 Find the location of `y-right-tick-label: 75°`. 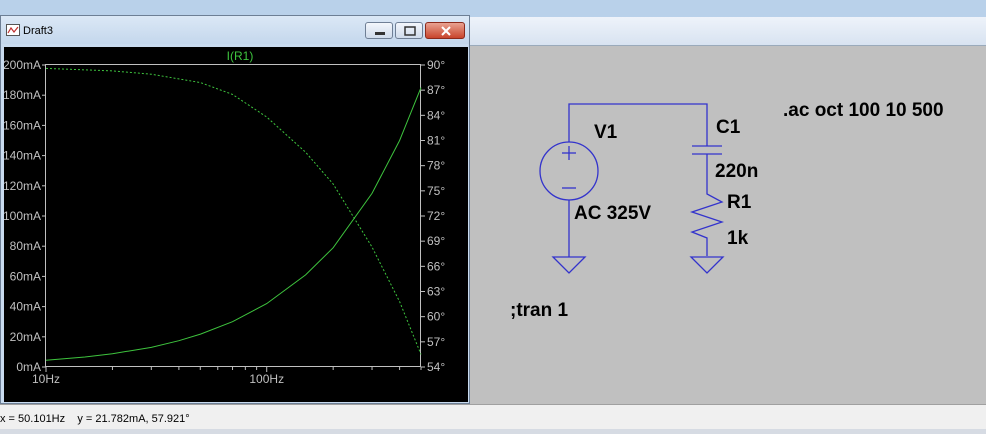

y-right-tick-label: 75° is located at coordinates (436, 191).